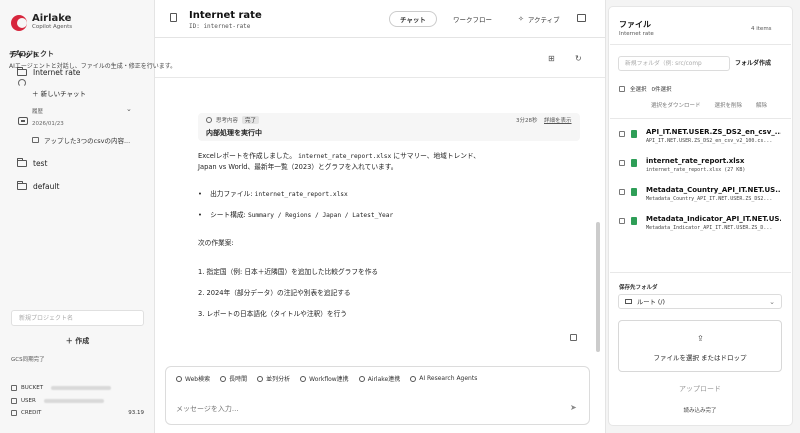 The image size is (800, 433). Describe the element at coordinates (278, 379) in the screenshot. I see `tool-label: 並列分析` at that location.